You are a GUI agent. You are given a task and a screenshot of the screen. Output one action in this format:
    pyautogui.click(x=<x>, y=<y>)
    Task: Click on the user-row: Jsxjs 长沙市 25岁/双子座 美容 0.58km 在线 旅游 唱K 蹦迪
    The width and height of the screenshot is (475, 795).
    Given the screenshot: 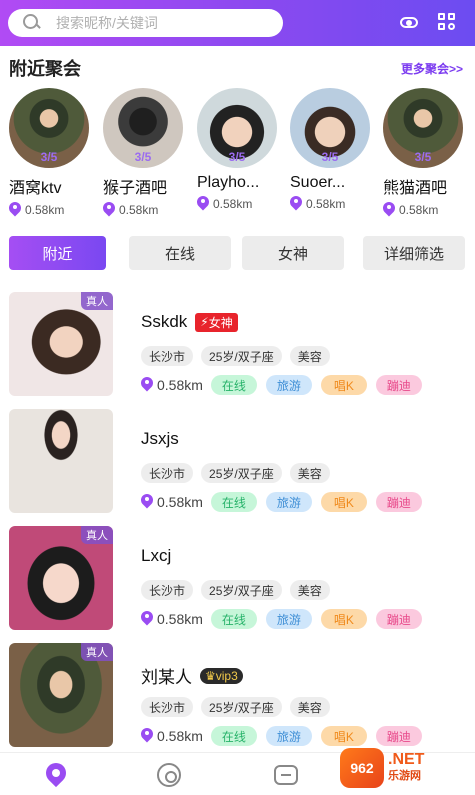 What is the action you would take?
    pyautogui.click(x=237, y=462)
    